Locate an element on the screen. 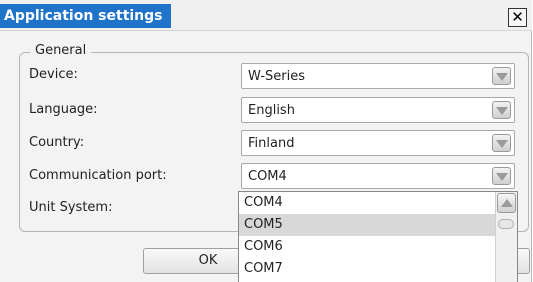 This screenshot has width=533, height=282. country-select: Finland is located at coordinates (378, 143).